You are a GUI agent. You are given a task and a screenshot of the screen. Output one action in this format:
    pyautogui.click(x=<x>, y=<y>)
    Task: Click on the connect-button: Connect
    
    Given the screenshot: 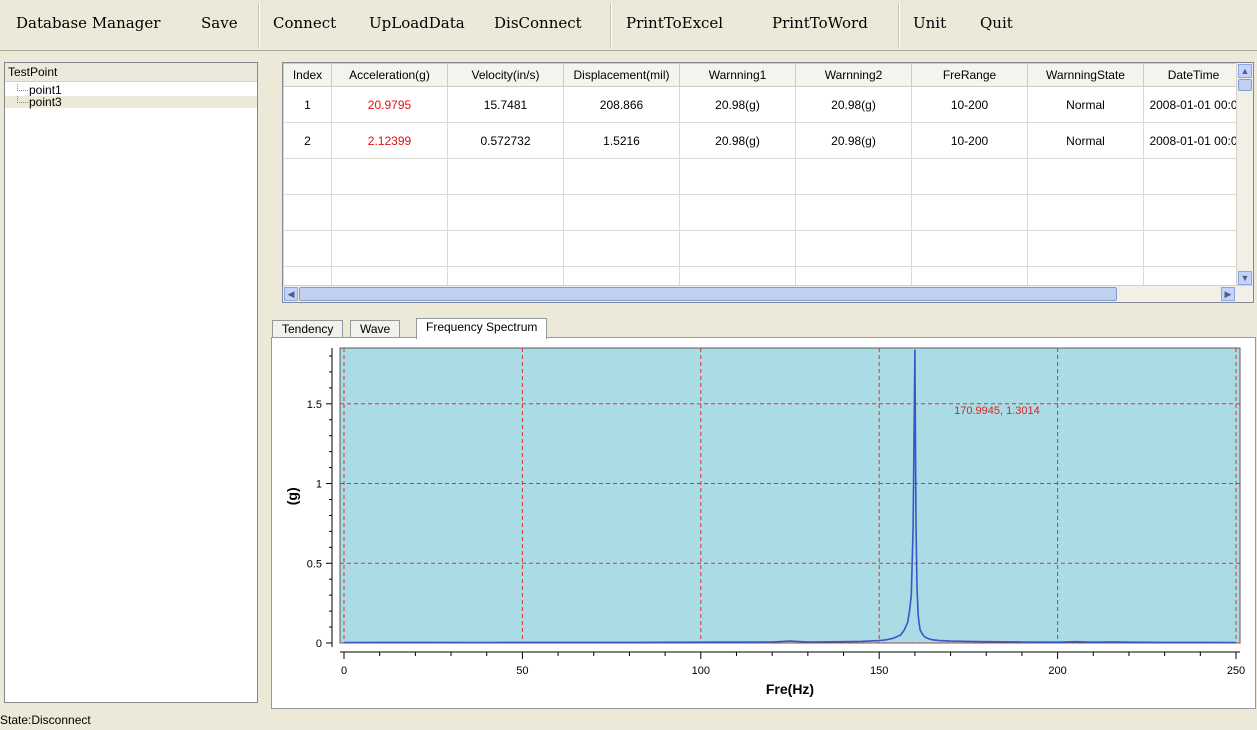 What is the action you would take?
    pyautogui.click(x=304, y=23)
    